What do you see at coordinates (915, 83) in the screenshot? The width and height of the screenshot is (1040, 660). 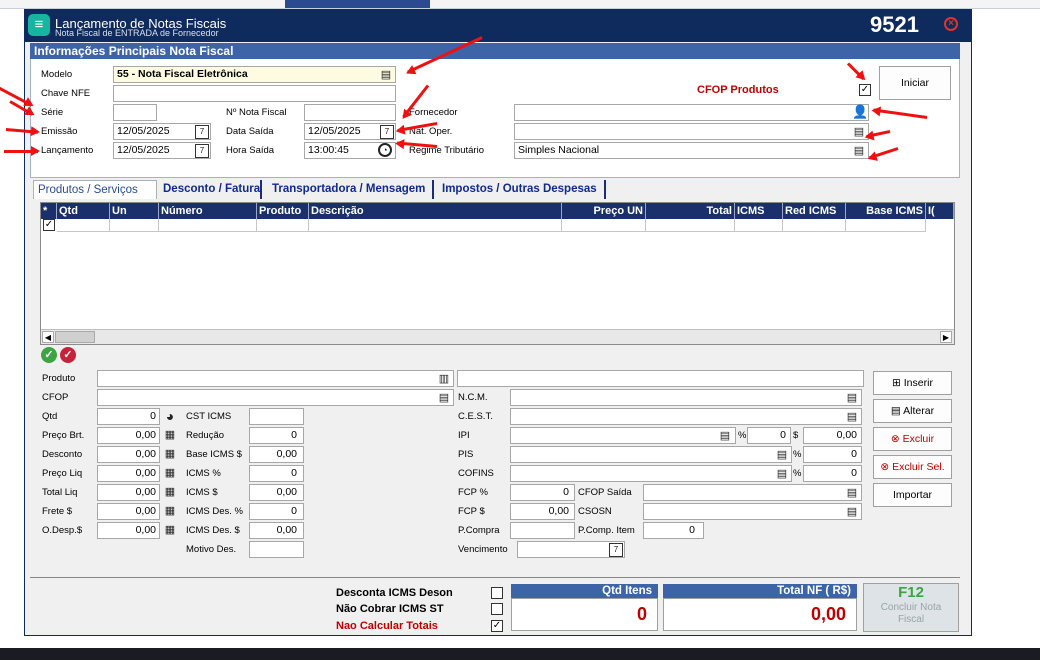 I see `iniciar-button: Iniciar` at bounding box center [915, 83].